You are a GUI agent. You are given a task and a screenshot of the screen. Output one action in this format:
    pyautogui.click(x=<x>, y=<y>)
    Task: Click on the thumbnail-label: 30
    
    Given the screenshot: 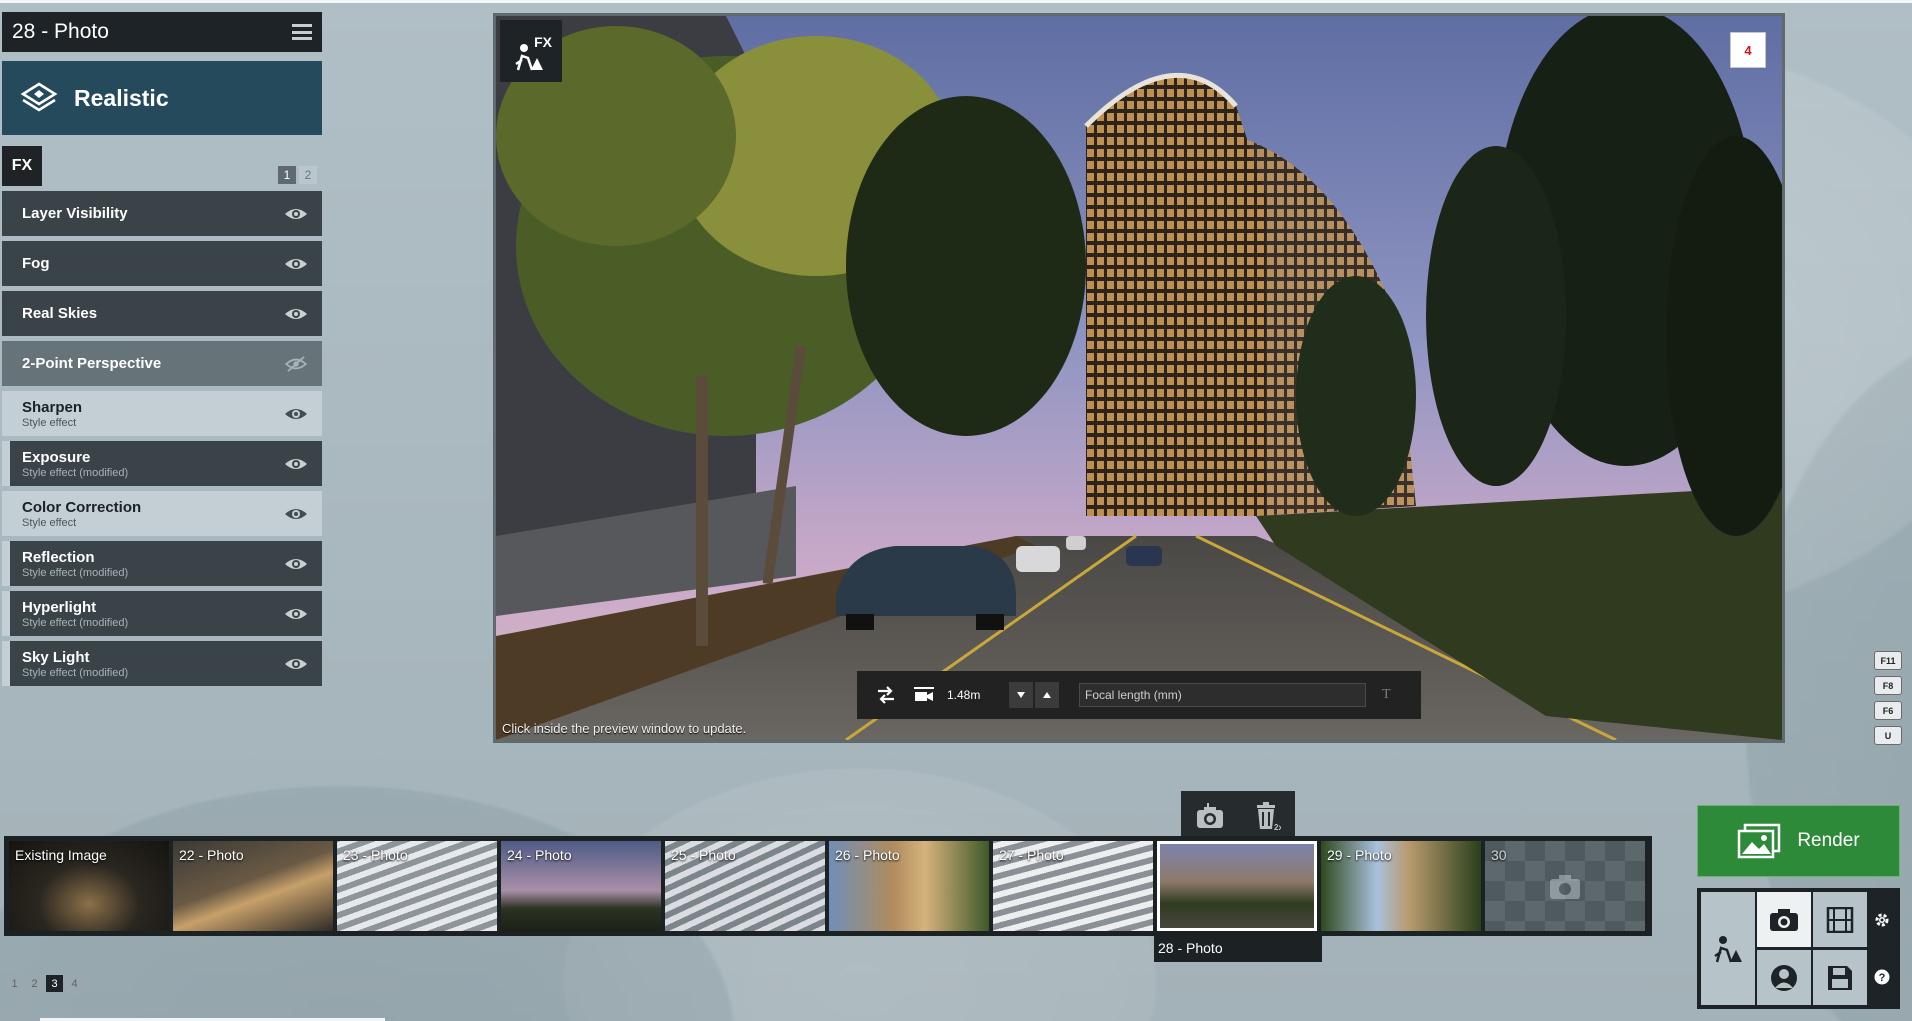 What is the action you would take?
    pyautogui.click(x=1499, y=855)
    